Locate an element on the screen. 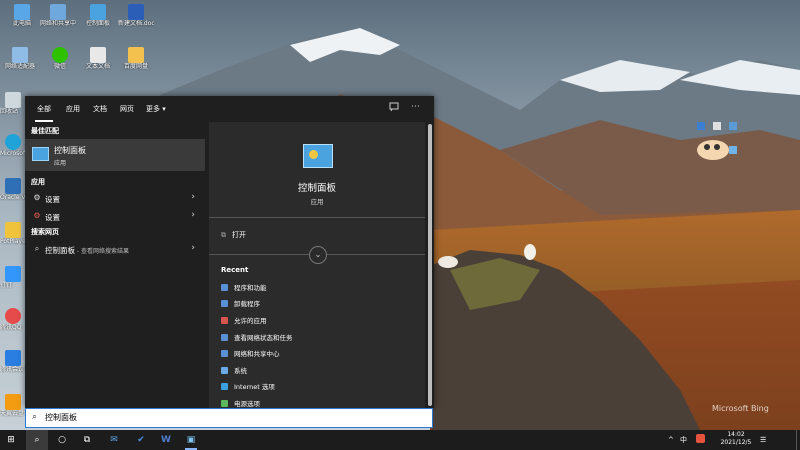 The width and height of the screenshot is (800, 450). check-icon: ✔ is located at coordinates (141, 440).